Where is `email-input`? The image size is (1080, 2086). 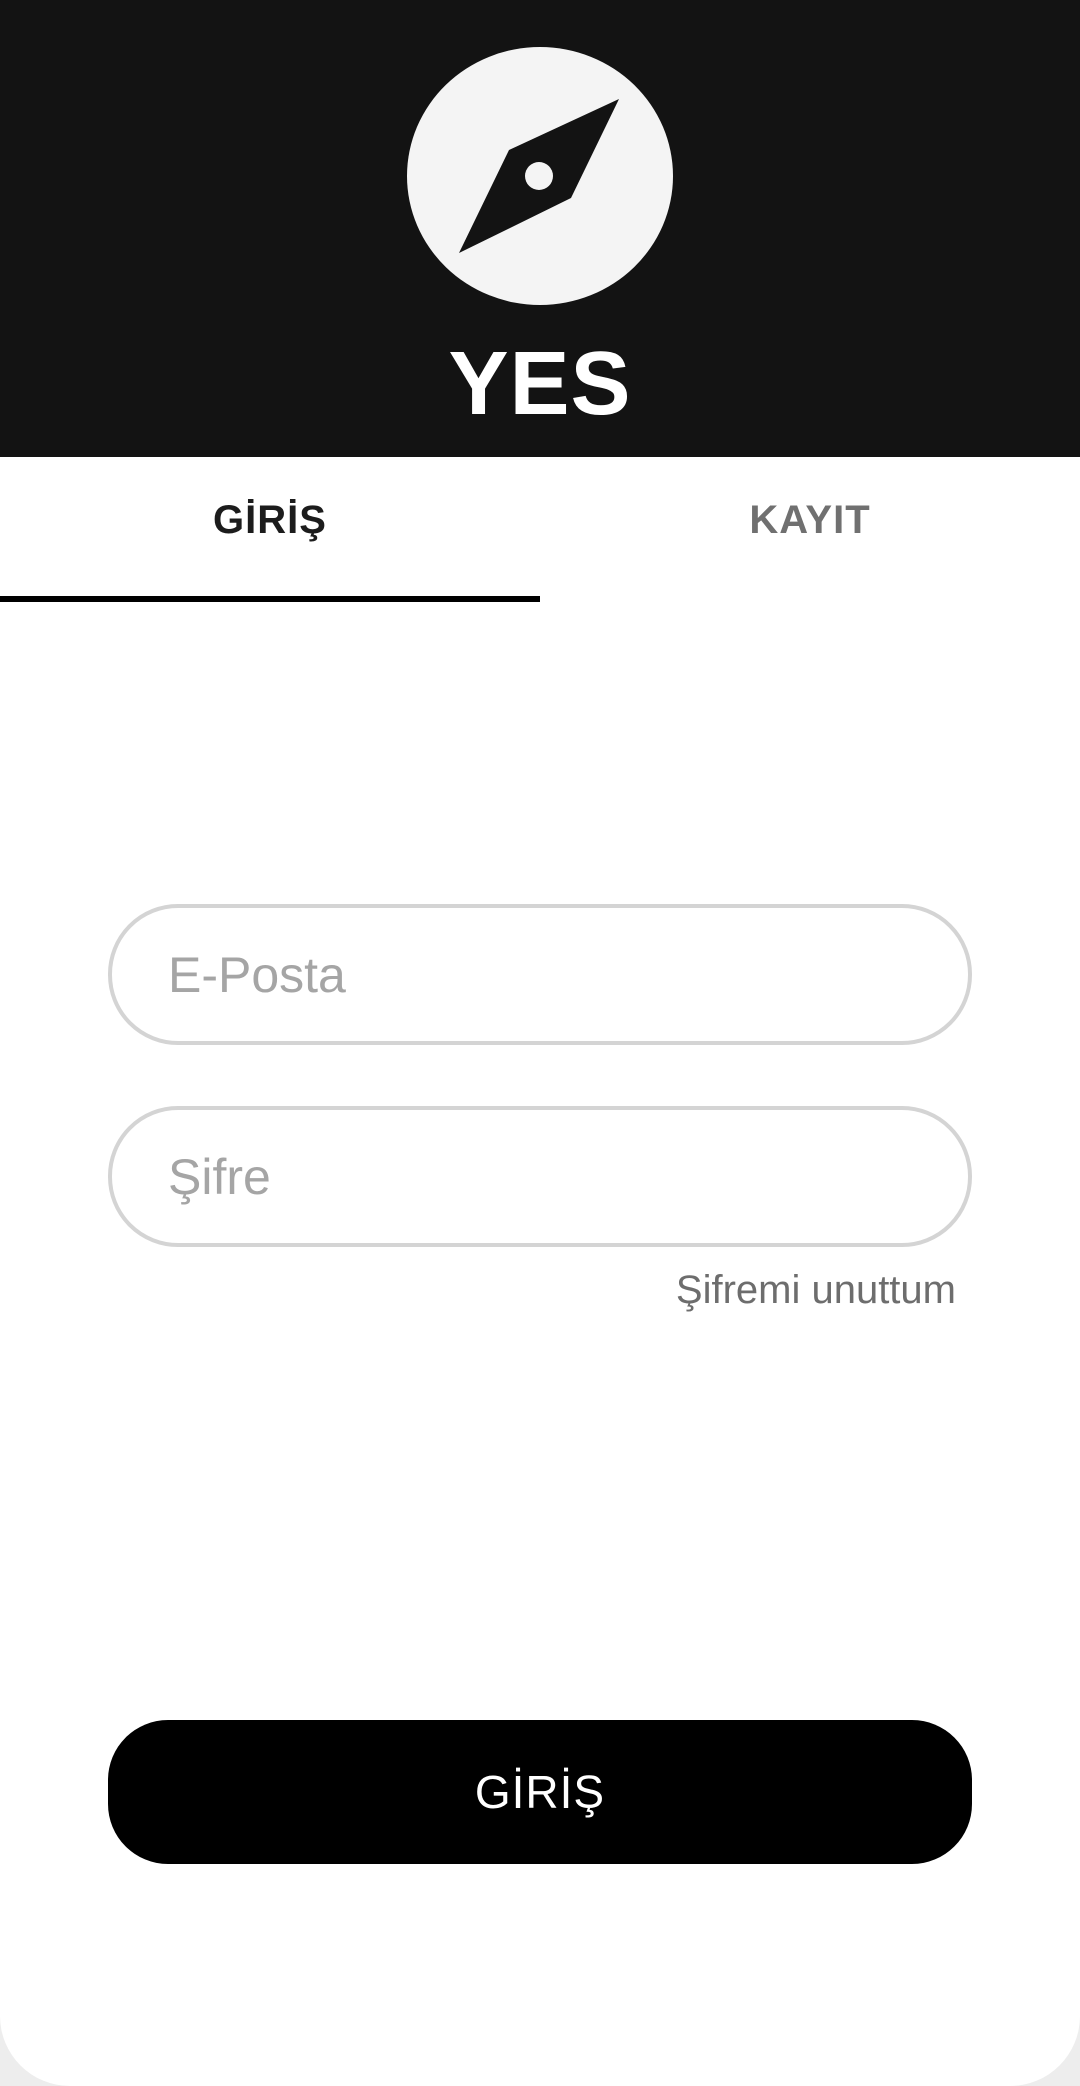 email-input is located at coordinates (540, 974).